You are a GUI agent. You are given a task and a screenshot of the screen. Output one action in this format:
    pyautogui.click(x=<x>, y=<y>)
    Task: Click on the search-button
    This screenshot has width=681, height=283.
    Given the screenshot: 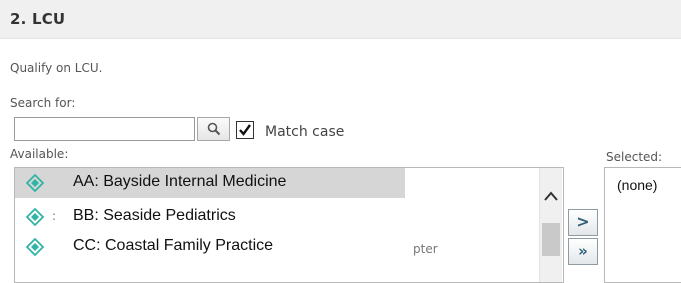 What is the action you would take?
    pyautogui.click(x=213, y=129)
    